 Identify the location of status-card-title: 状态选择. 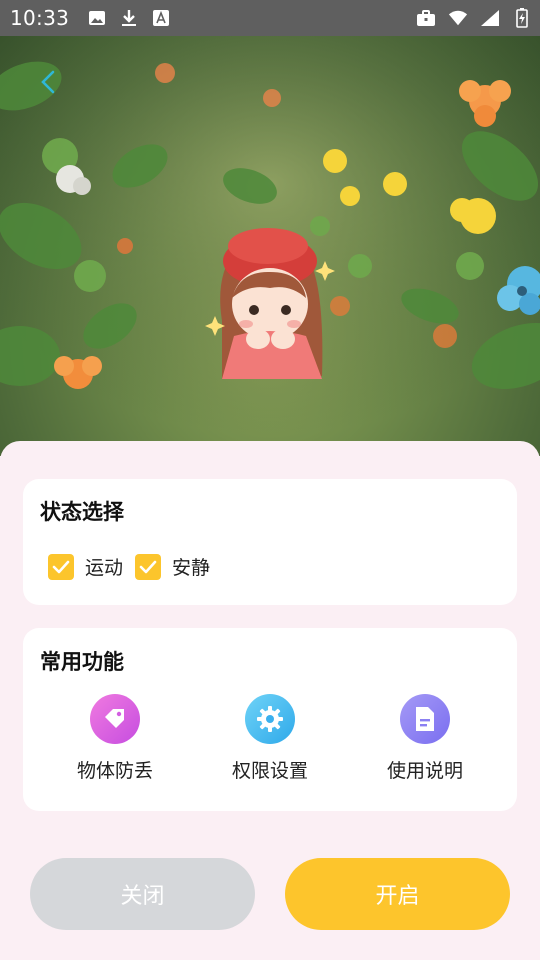
(82, 512).